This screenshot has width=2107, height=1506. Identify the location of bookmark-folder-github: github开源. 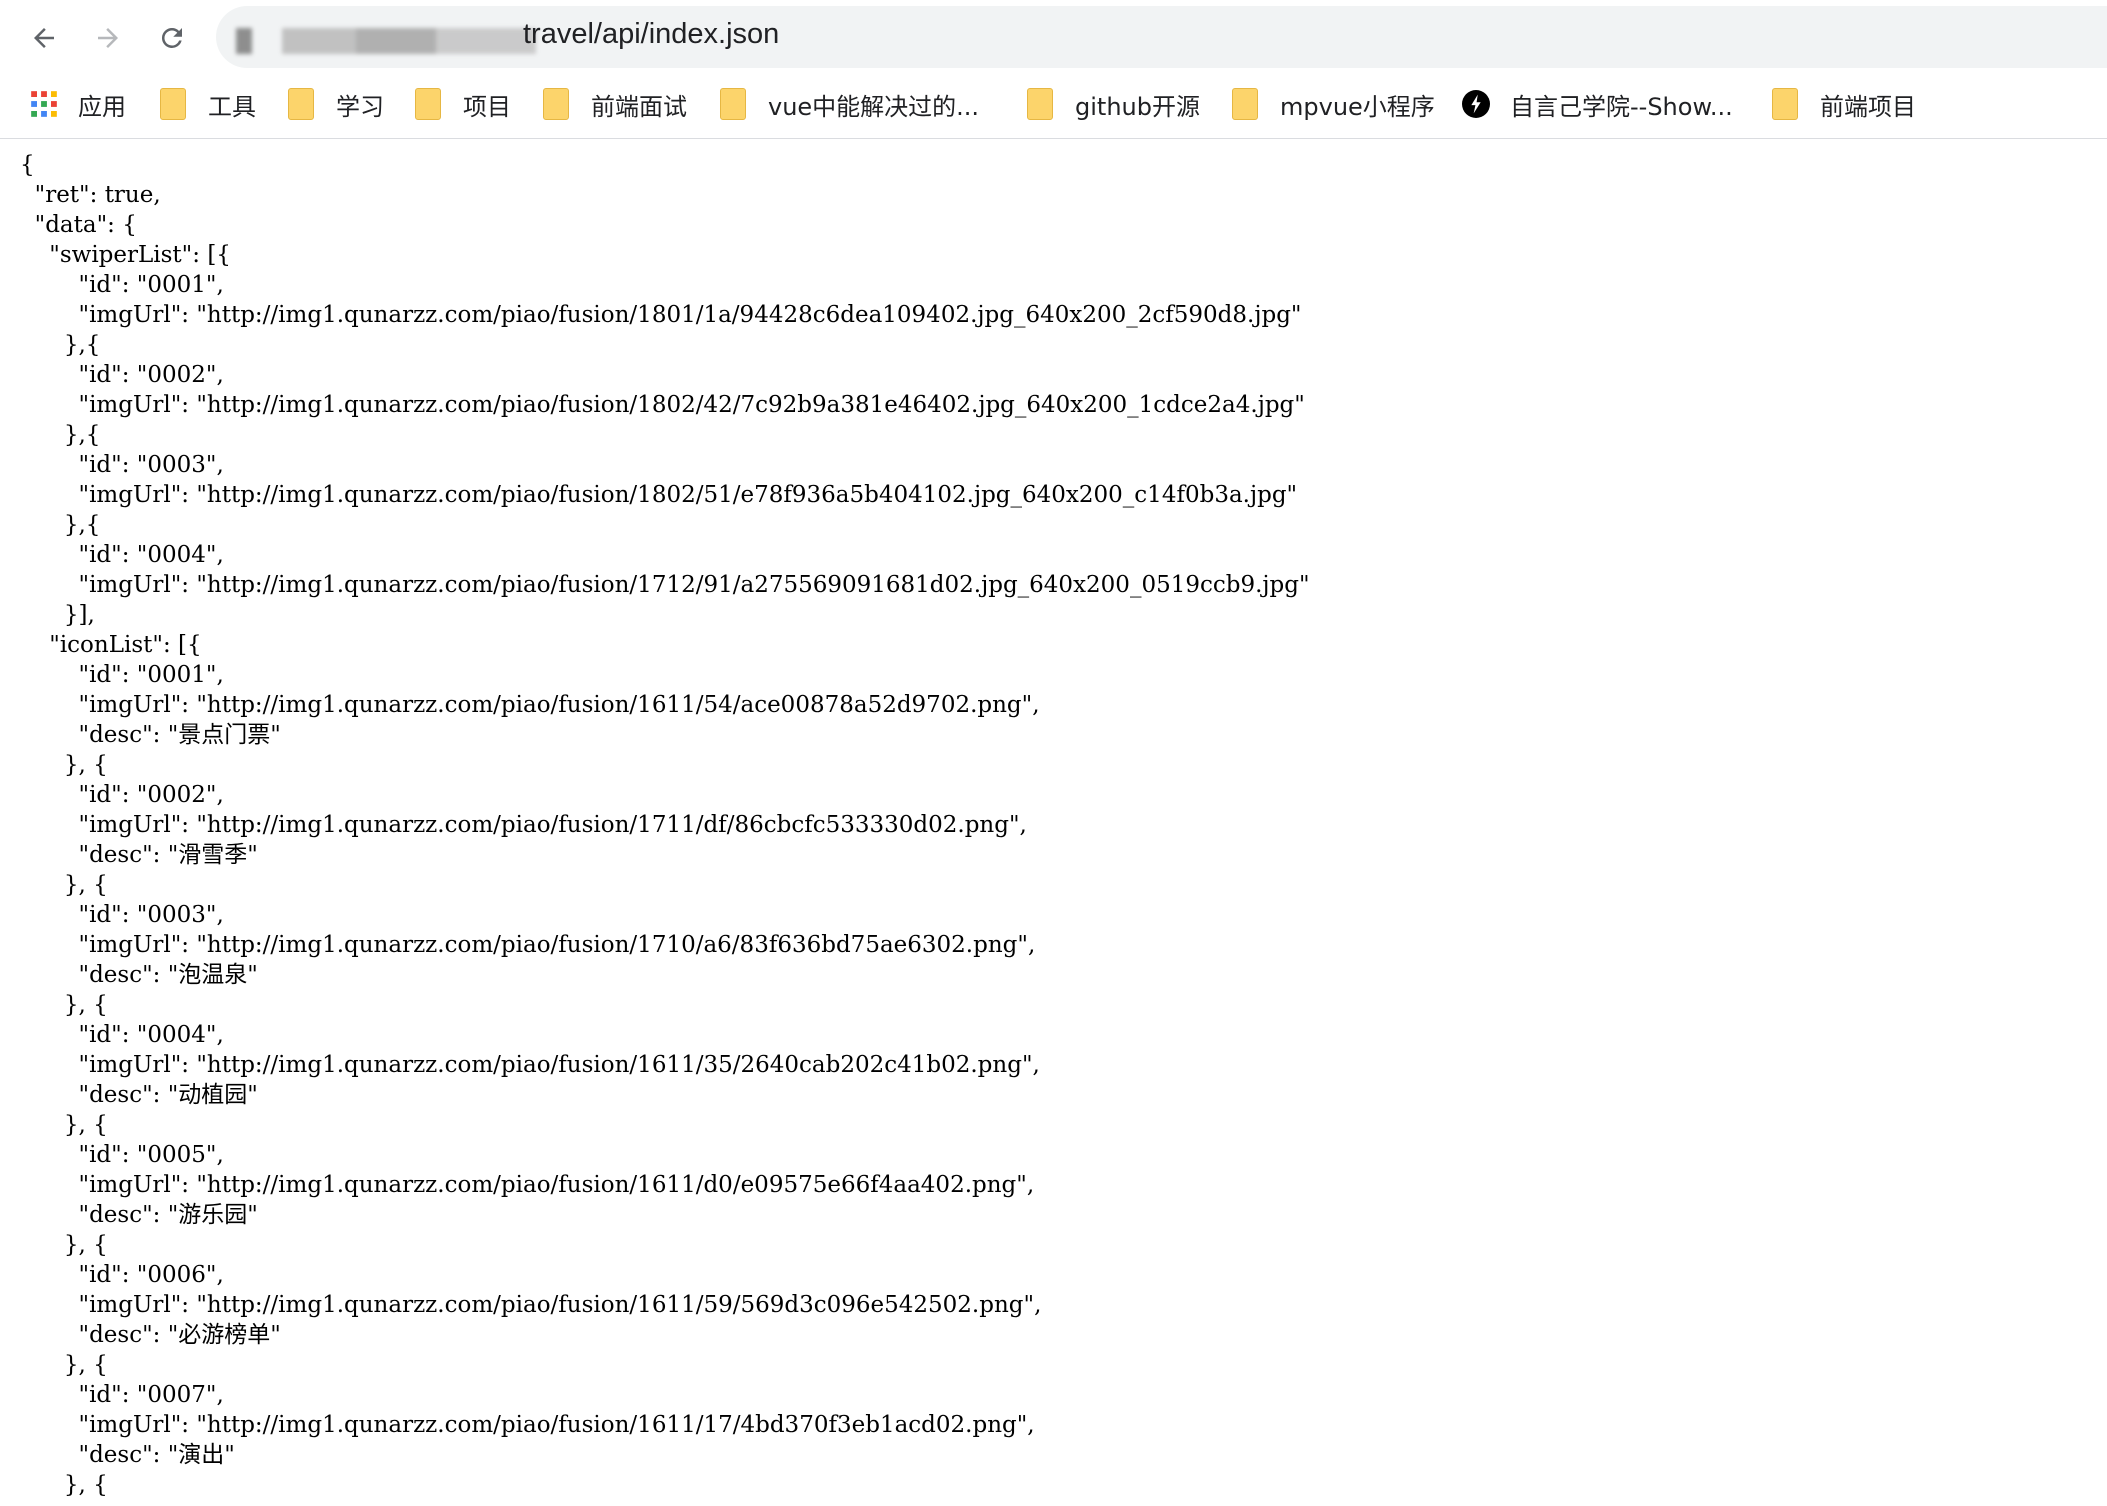
(1113, 104).